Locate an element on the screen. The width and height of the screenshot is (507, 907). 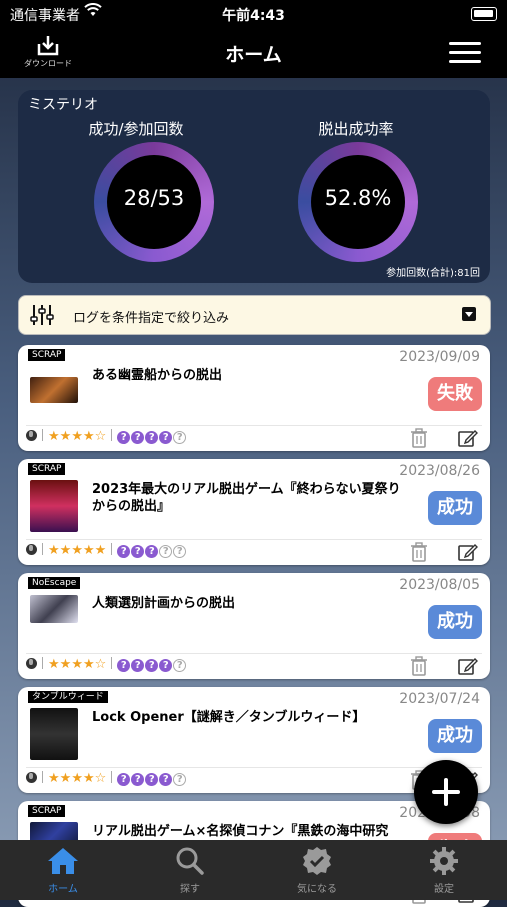
log-card: SCRAP 2023/09/09 ある幽霊船からの脱出 失敗 ★★★★☆????? is located at coordinates (254, 398).